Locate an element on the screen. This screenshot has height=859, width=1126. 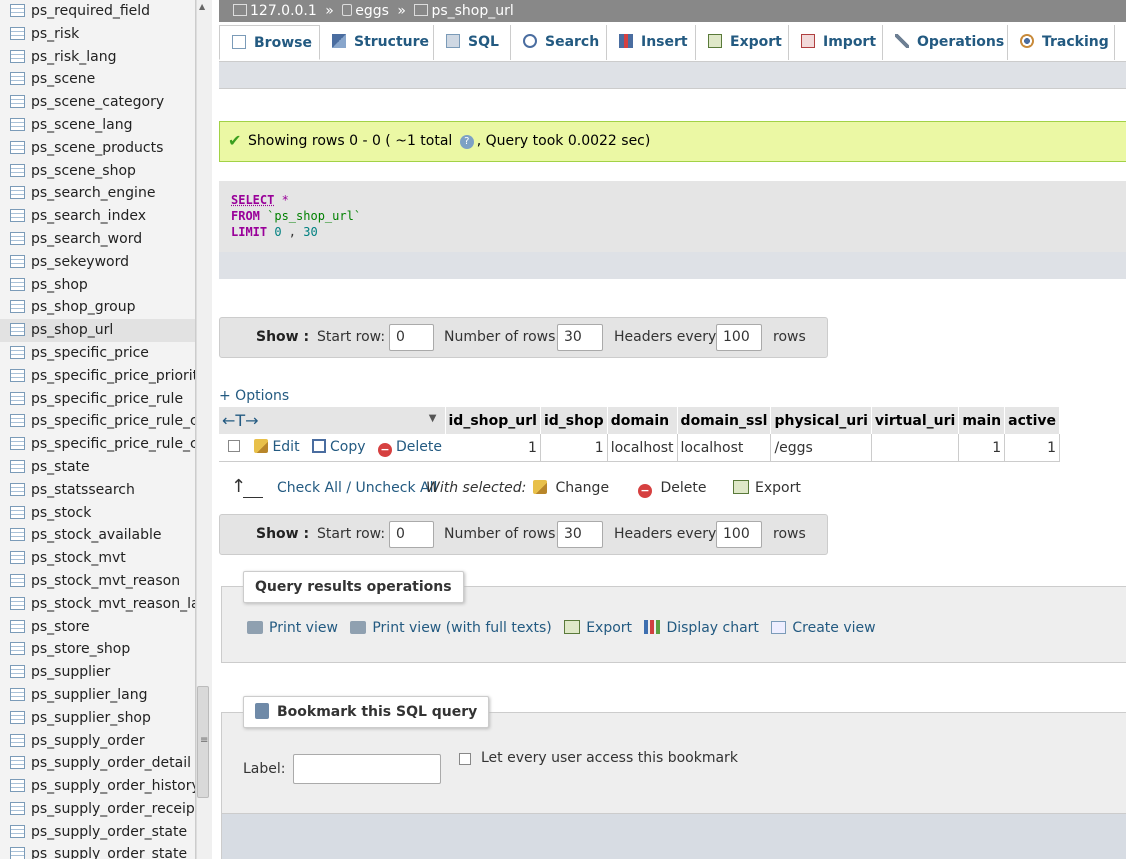
sidebar-table-name: ps_stock_available is located at coordinates (96, 535).